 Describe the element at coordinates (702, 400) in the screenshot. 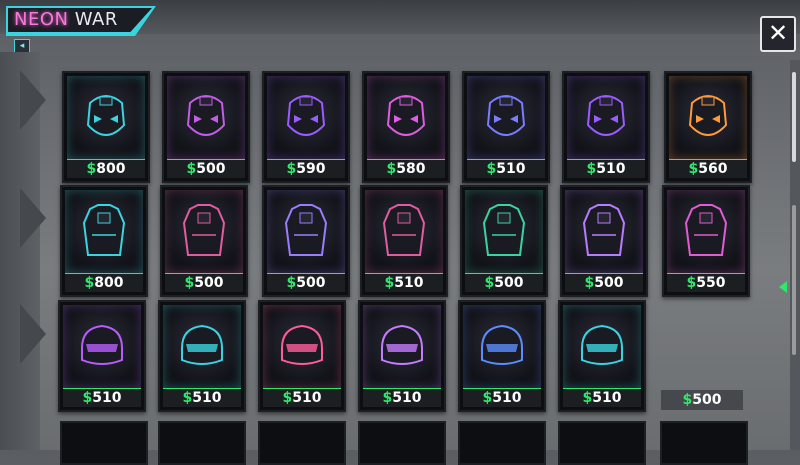

I see `empty-slot-price: $500` at that location.